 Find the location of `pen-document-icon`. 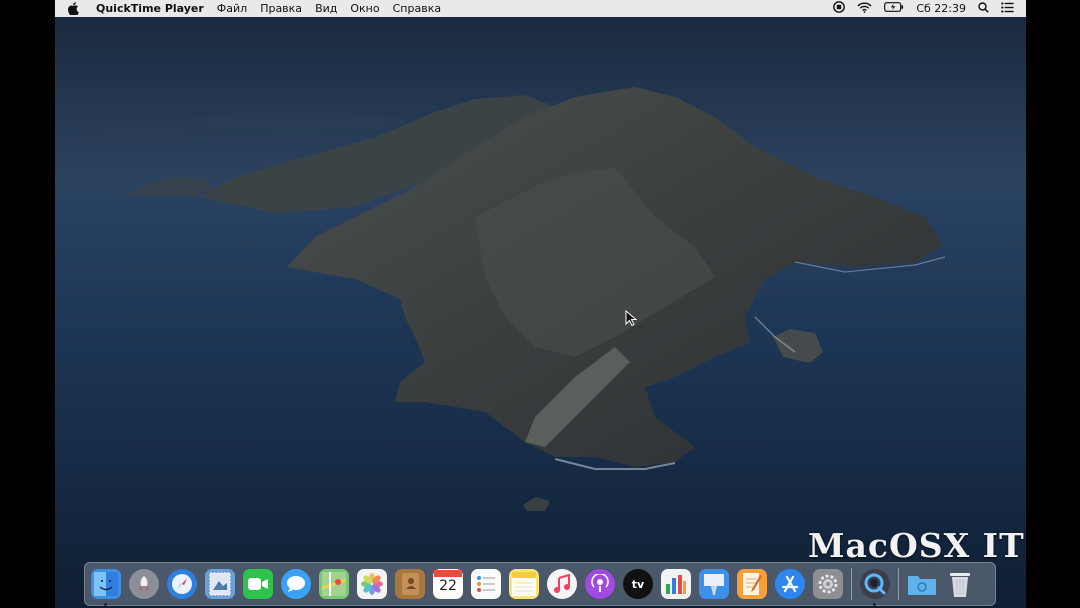

pen-document-icon is located at coordinates (752, 584).